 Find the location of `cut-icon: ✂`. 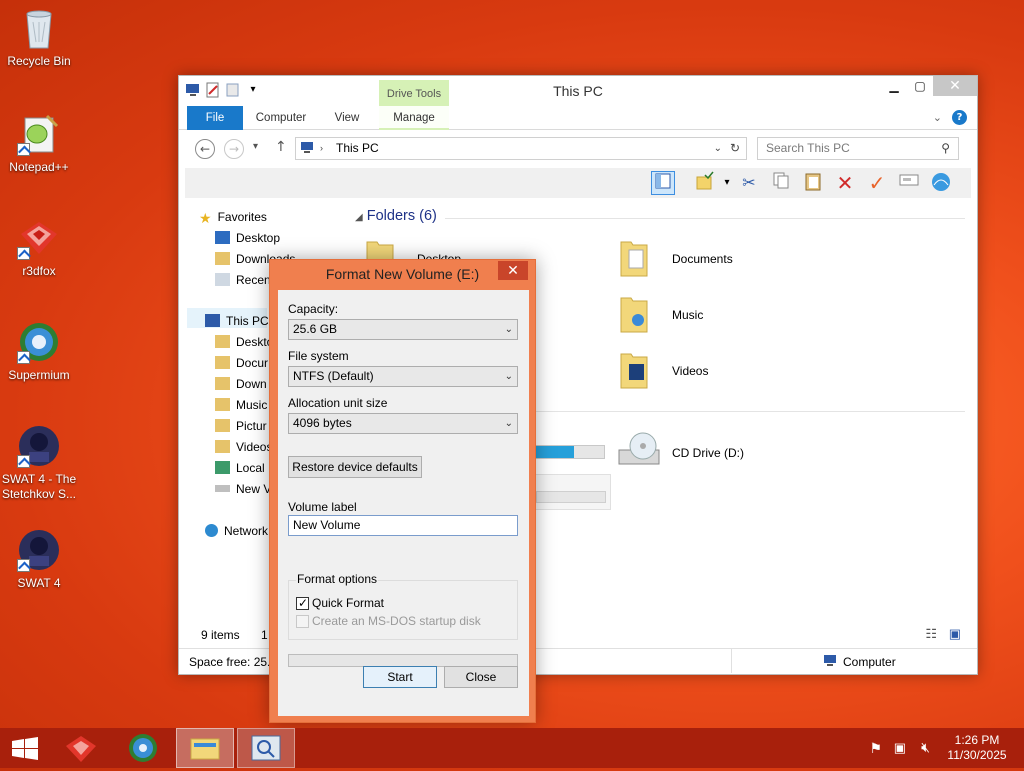

cut-icon: ✂ is located at coordinates (749, 183).